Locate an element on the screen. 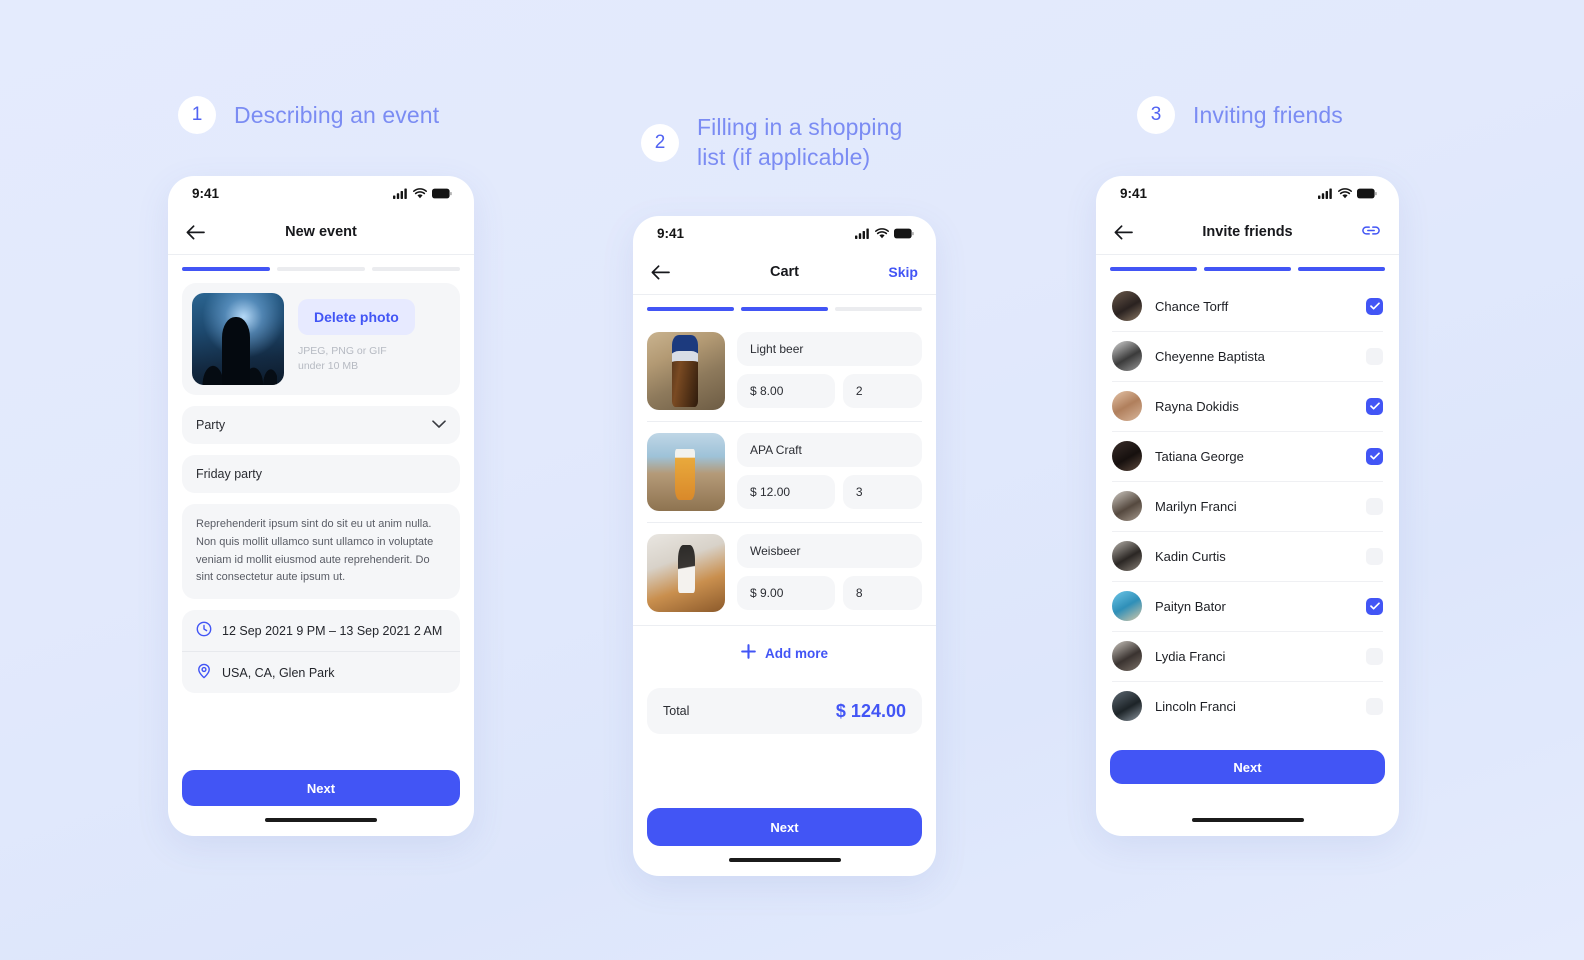 The image size is (1584, 960). event-name-input: Friday party is located at coordinates (321, 474).